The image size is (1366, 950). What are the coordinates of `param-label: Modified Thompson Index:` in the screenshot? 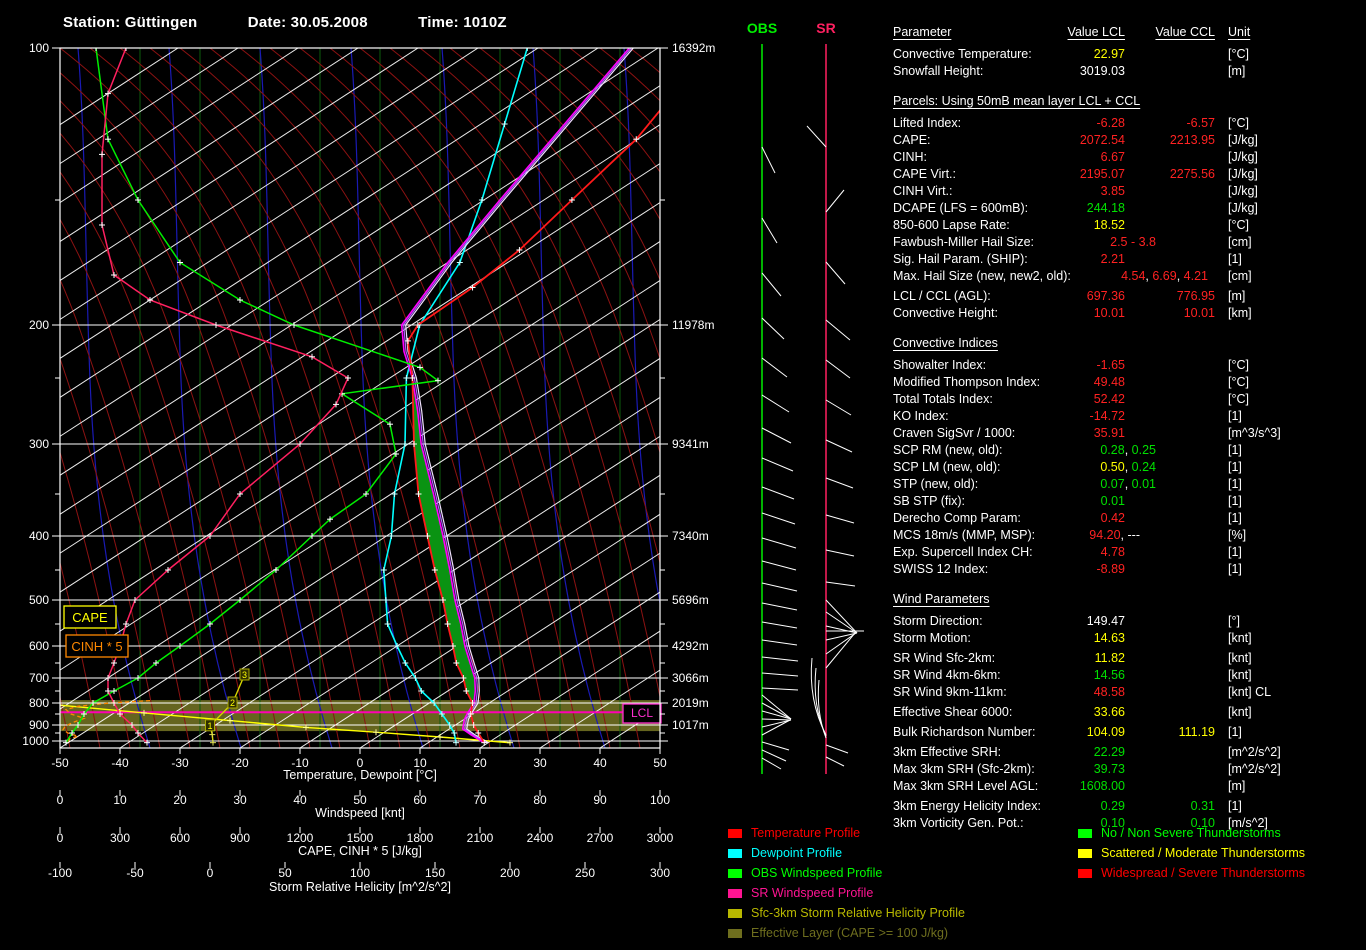 It's located at (967, 382).